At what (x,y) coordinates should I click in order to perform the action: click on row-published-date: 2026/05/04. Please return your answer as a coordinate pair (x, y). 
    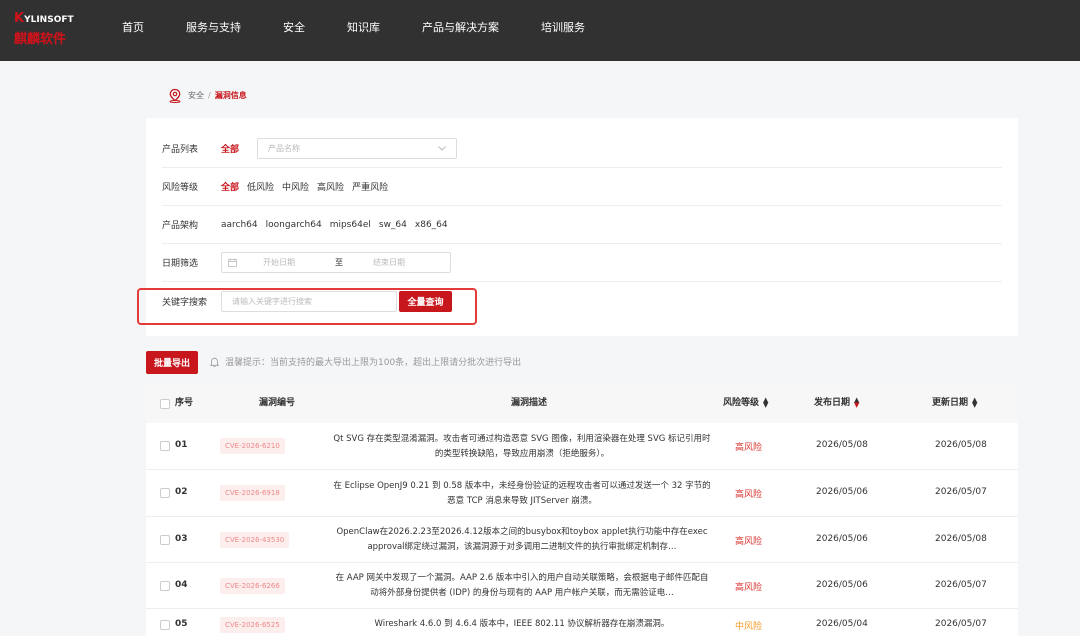
    Looking at the image, I should click on (842, 624).